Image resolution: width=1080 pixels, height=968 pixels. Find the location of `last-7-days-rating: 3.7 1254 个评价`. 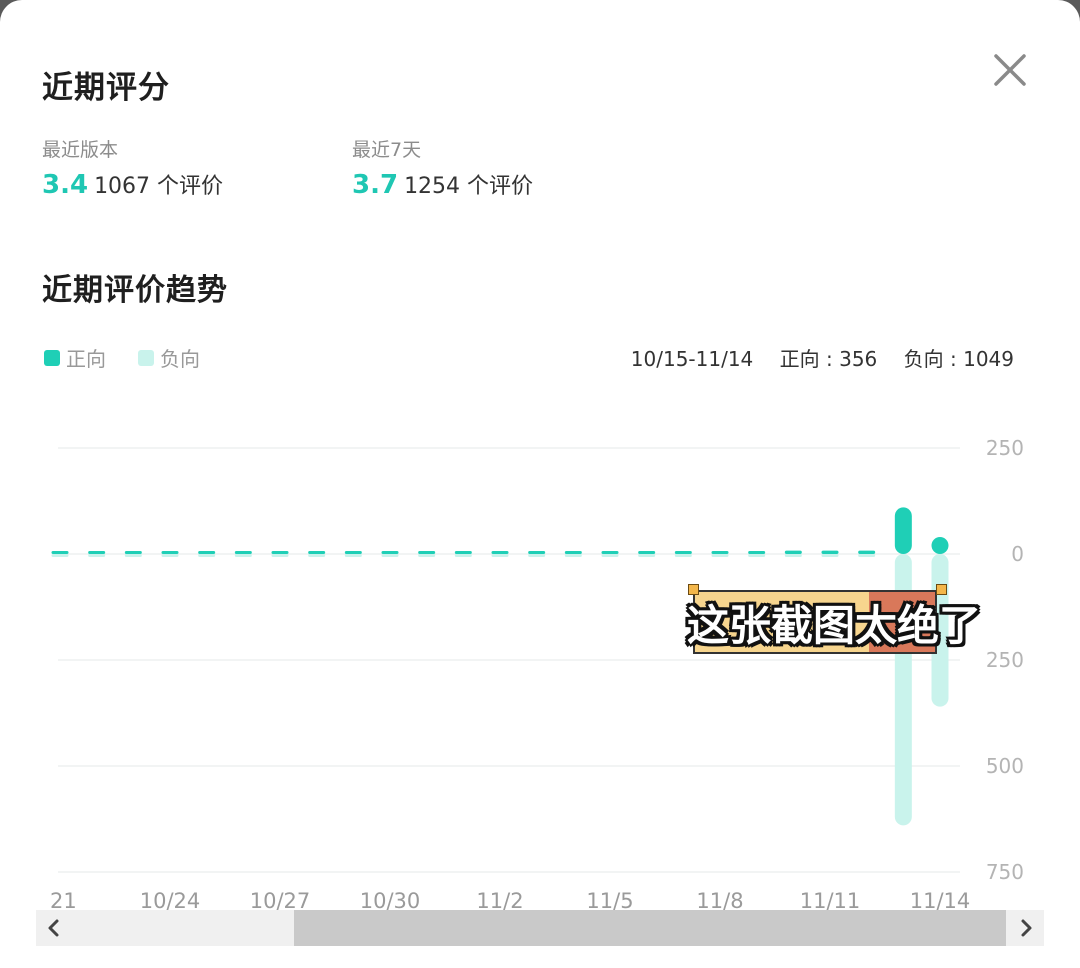

last-7-days-rating: 3.7 1254 个评价 is located at coordinates (442, 184).